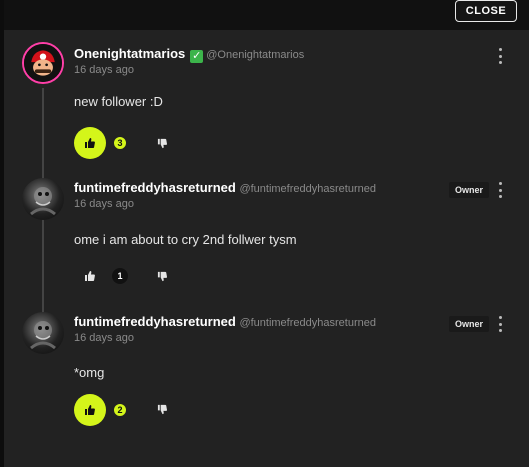  What do you see at coordinates (120, 143) in the screenshot?
I see `like-count: 3` at bounding box center [120, 143].